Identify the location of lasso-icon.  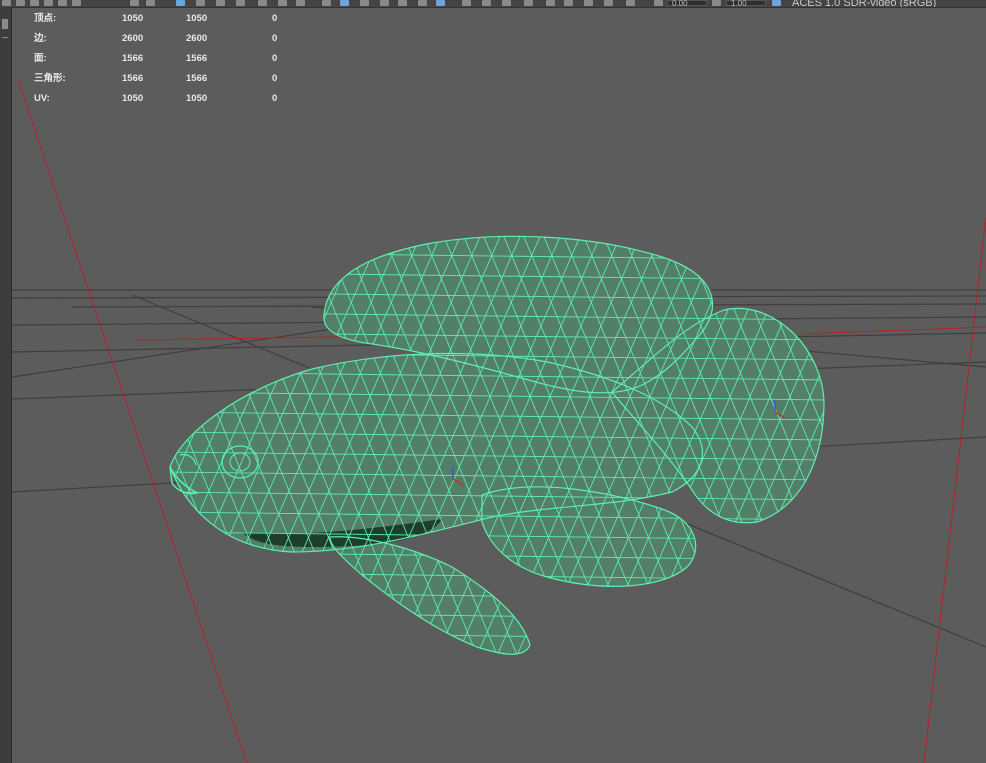
(20, 3).